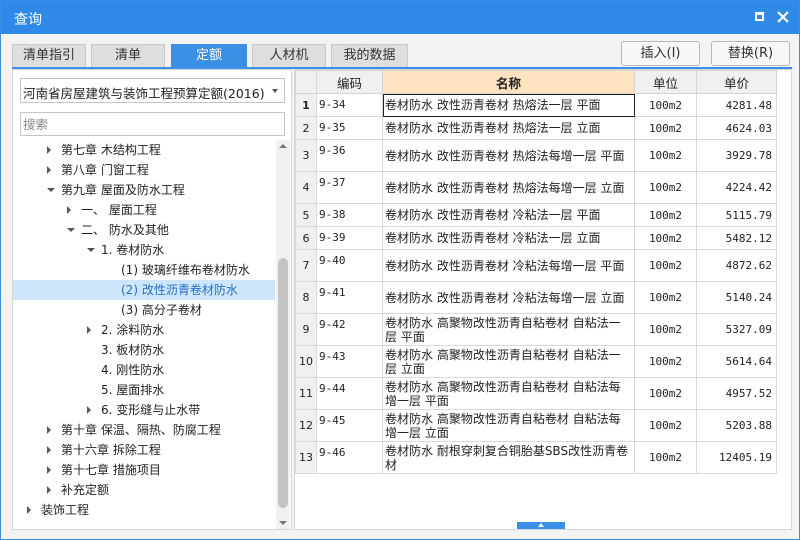  I want to click on maximize-button, so click(760, 17).